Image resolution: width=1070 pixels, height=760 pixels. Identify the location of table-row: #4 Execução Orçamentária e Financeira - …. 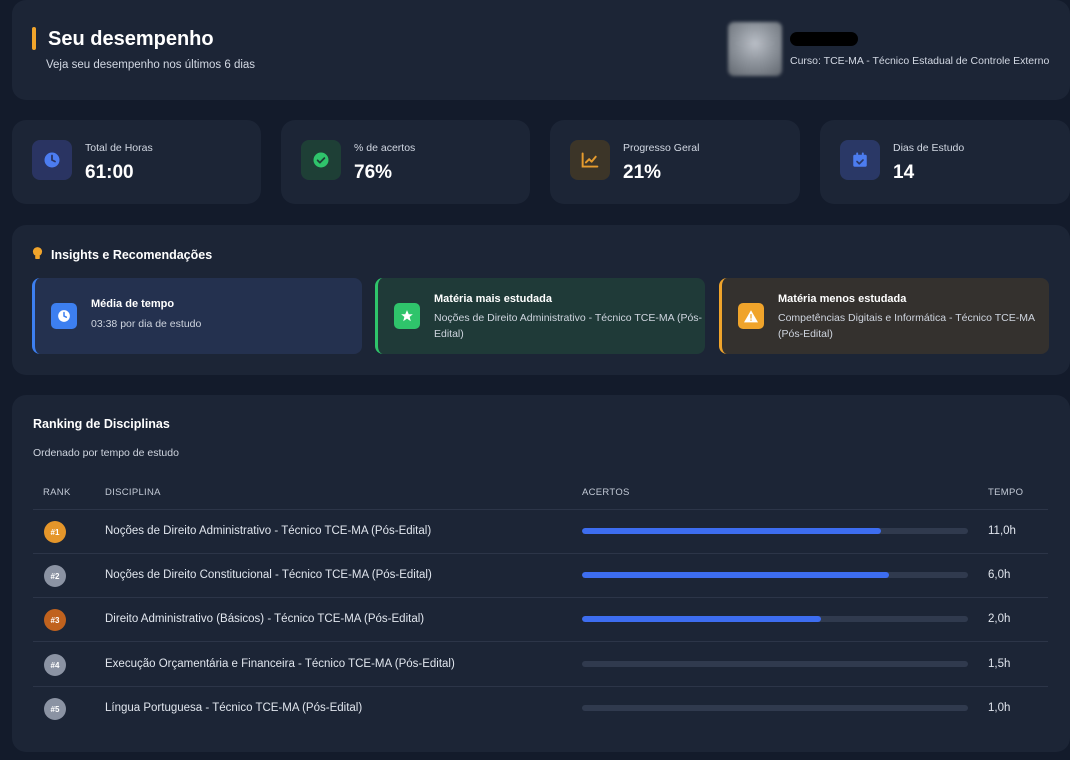
(540, 665).